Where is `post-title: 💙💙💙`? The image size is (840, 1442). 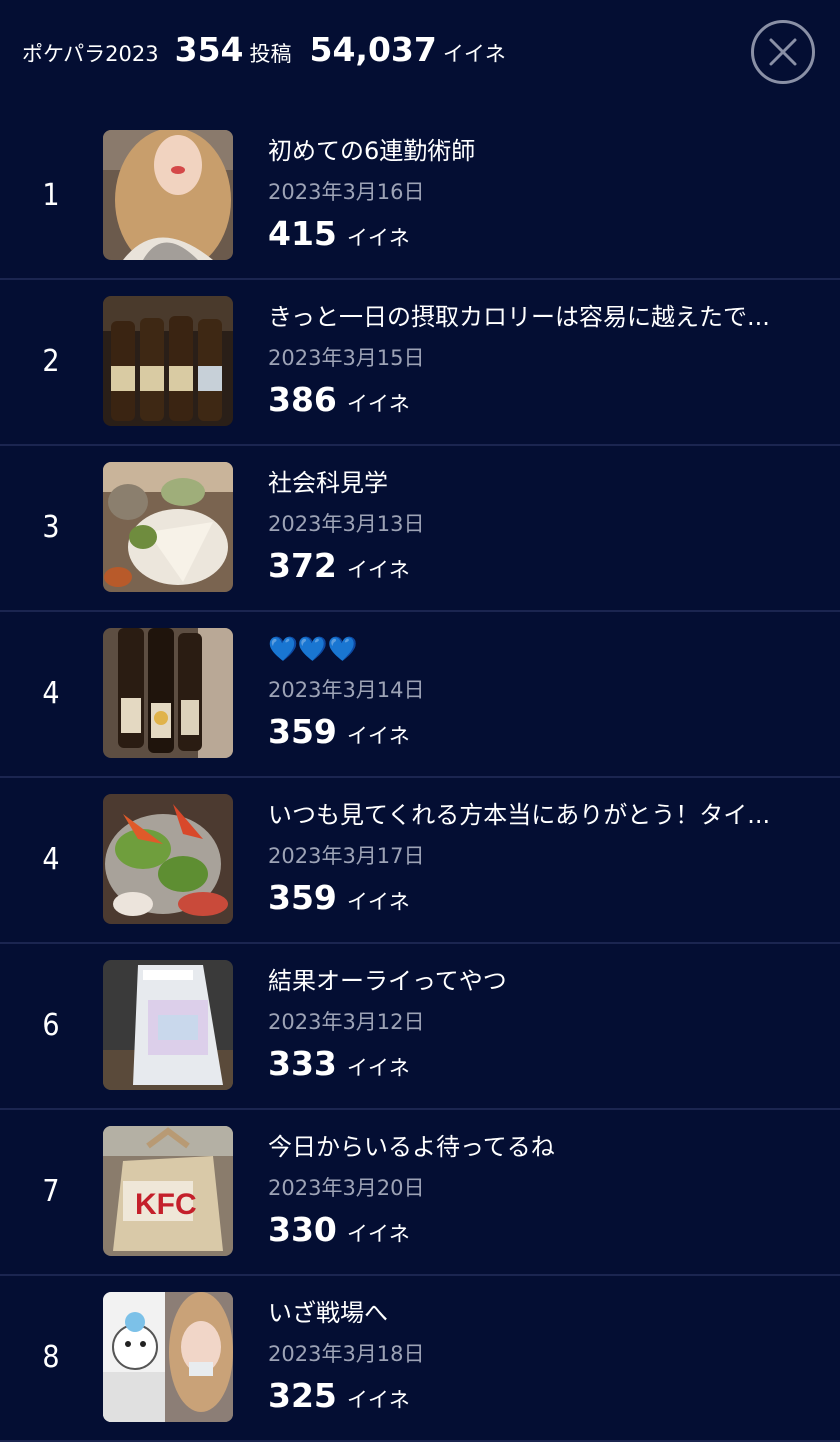 post-title: 💙💙💙 is located at coordinates (313, 649).